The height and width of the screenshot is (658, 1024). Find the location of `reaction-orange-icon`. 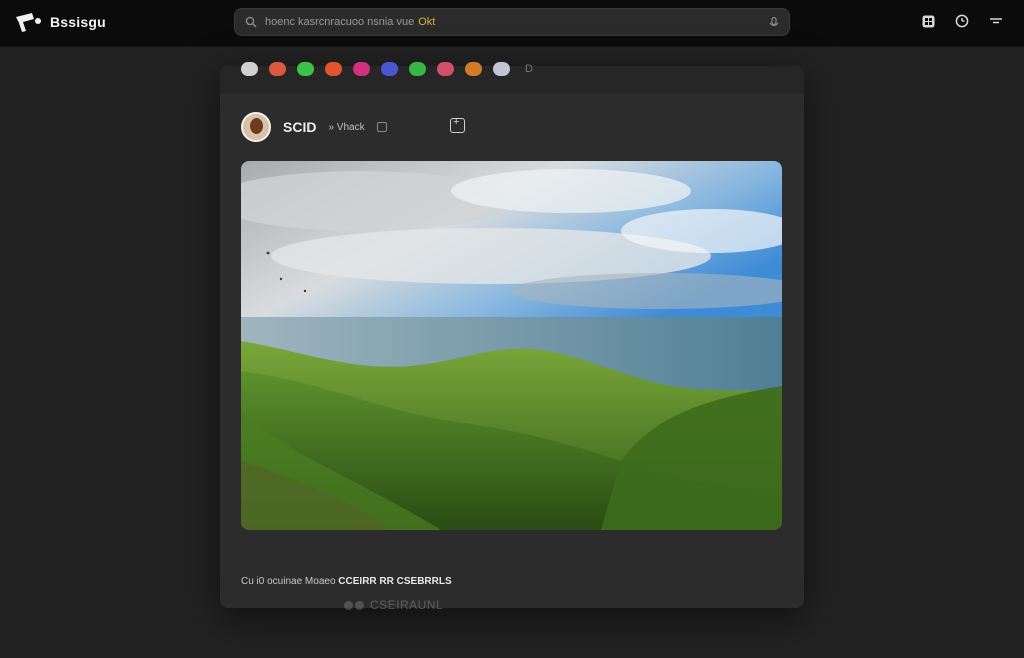

reaction-orange-icon is located at coordinates (333, 69).